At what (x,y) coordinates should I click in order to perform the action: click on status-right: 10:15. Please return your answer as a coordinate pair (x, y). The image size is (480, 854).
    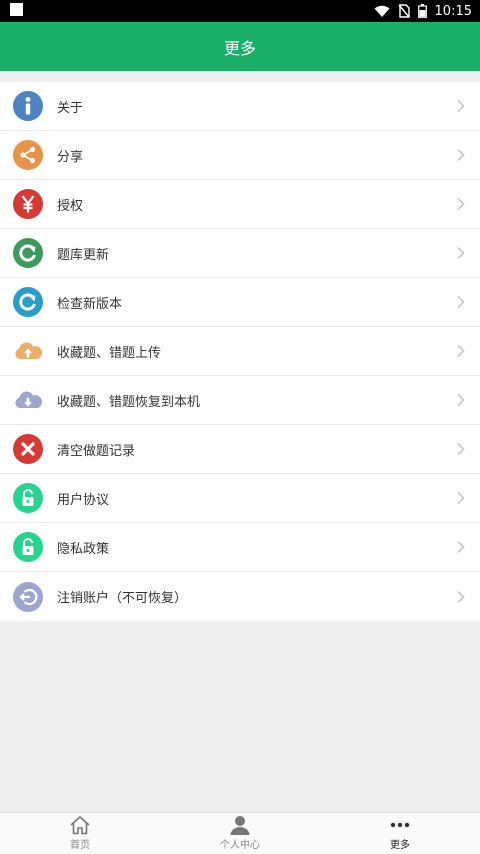
    Looking at the image, I should click on (423, 11).